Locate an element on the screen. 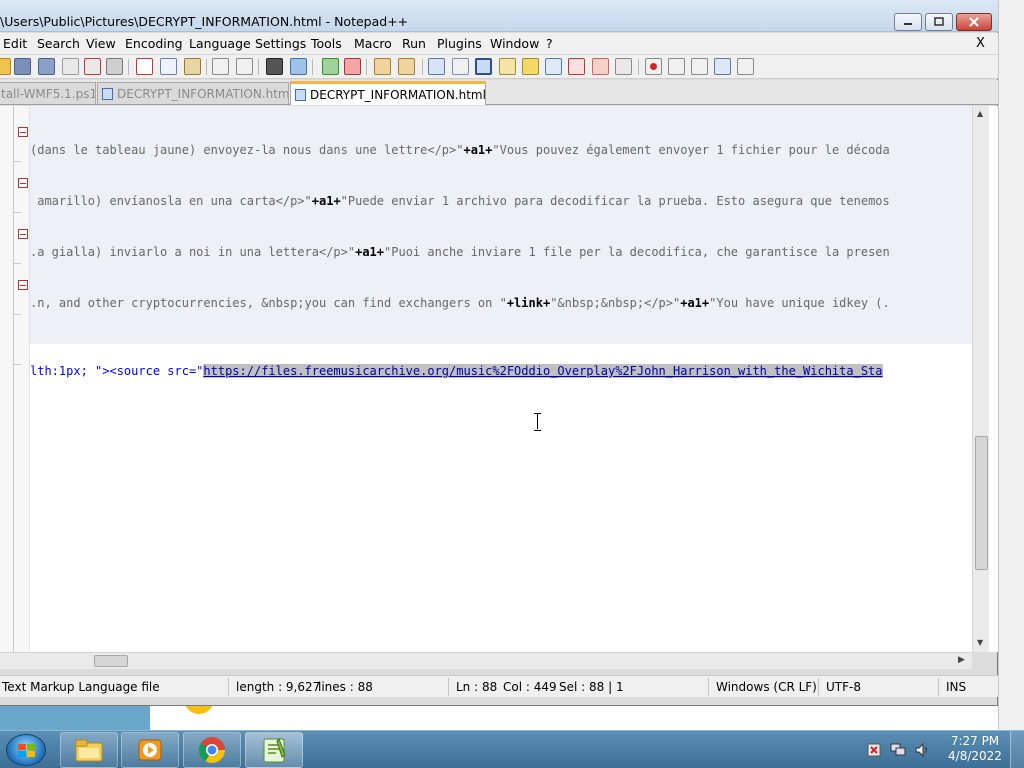  menu-view: View is located at coordinates (101, 43).